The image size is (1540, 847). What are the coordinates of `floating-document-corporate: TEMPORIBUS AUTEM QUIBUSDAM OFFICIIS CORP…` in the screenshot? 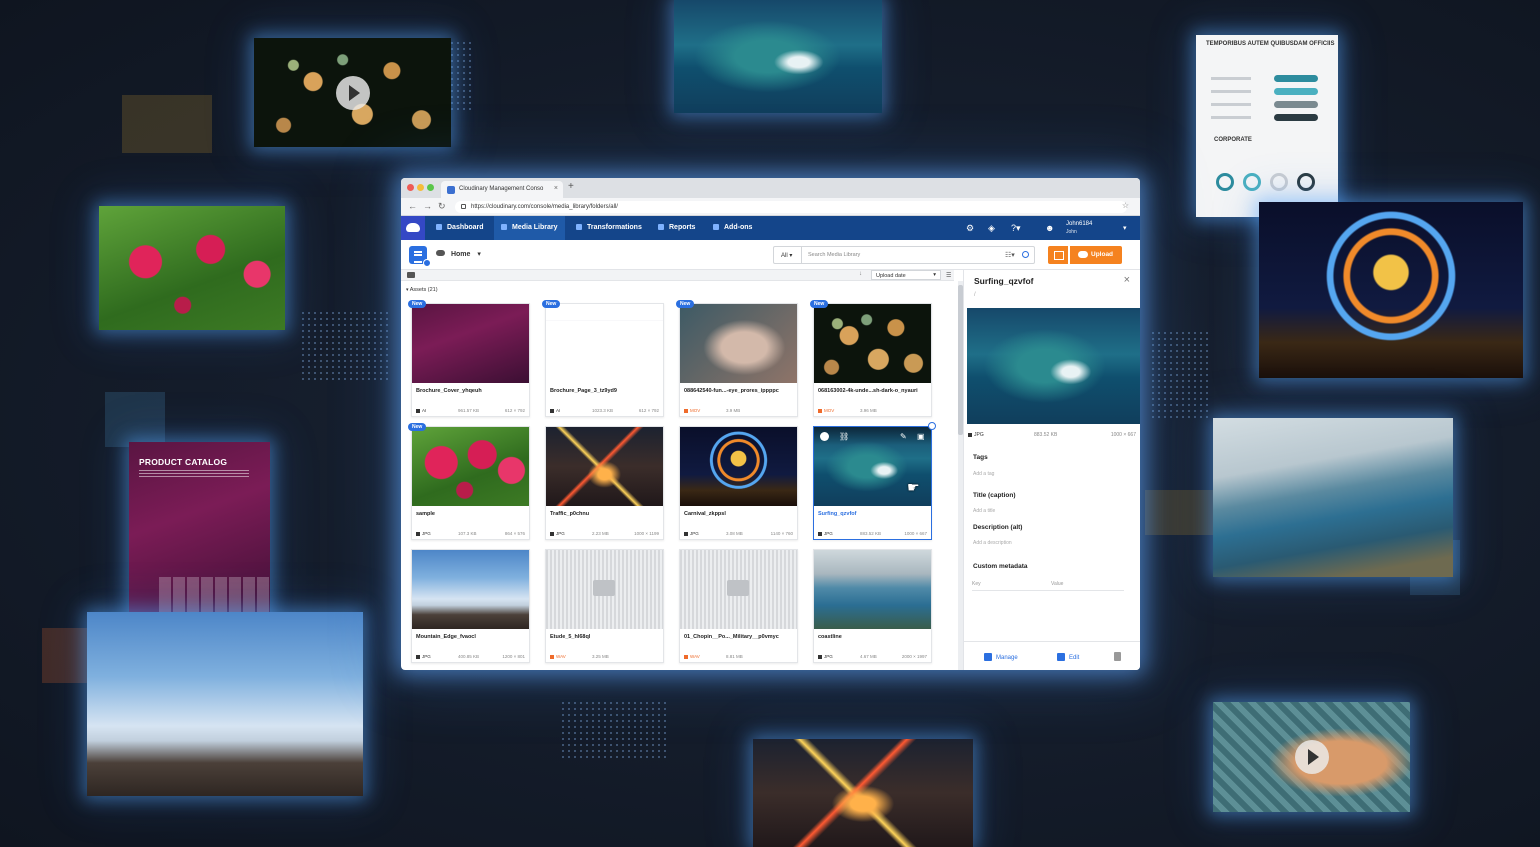 It's located at (1267, 126).